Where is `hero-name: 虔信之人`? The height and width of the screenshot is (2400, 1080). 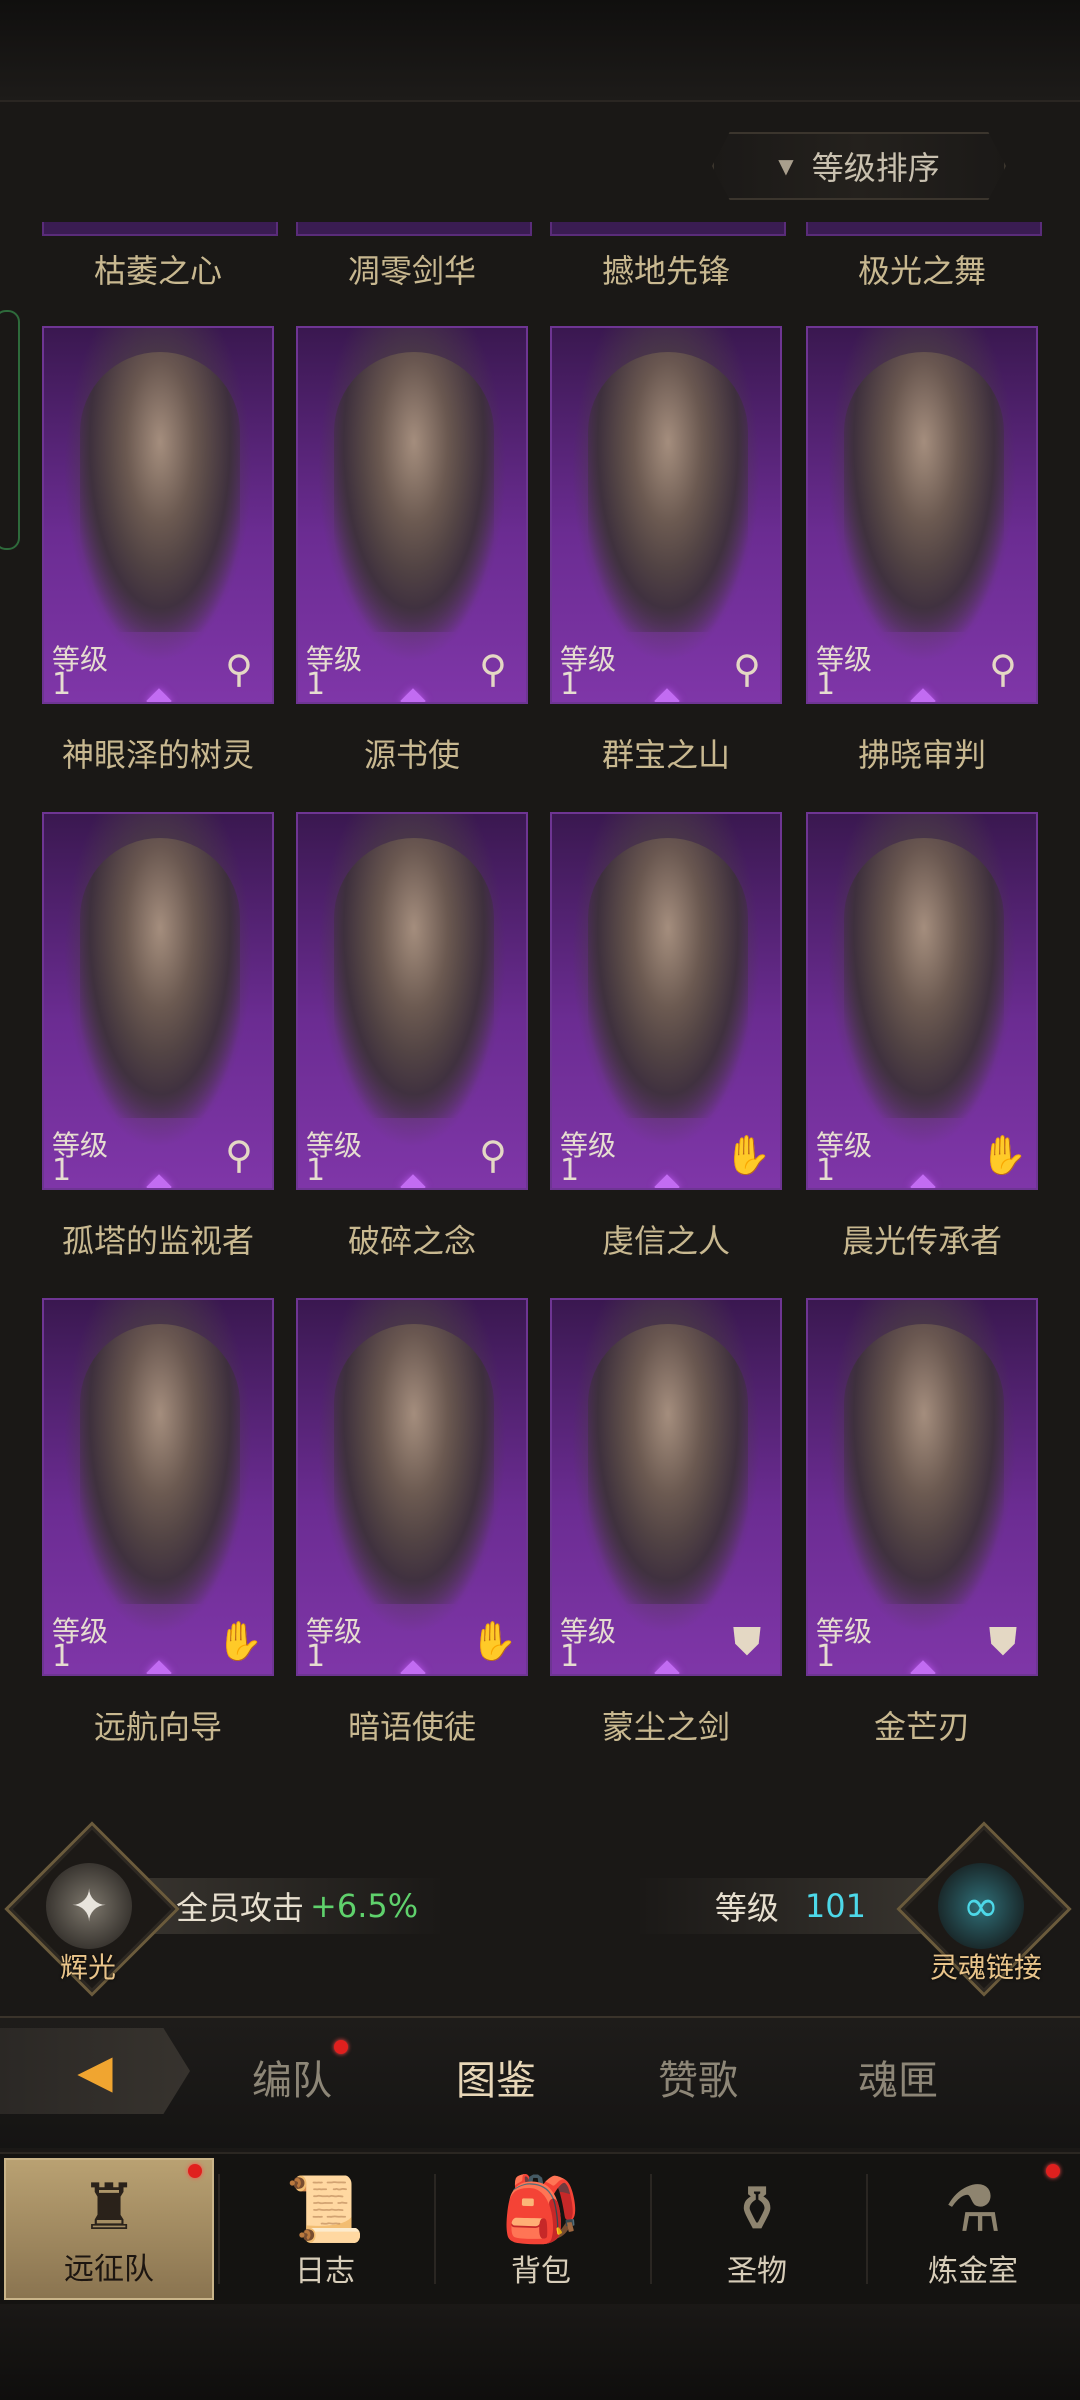
hero-name: 虔信之人 is located at coordinates (665, 1241).